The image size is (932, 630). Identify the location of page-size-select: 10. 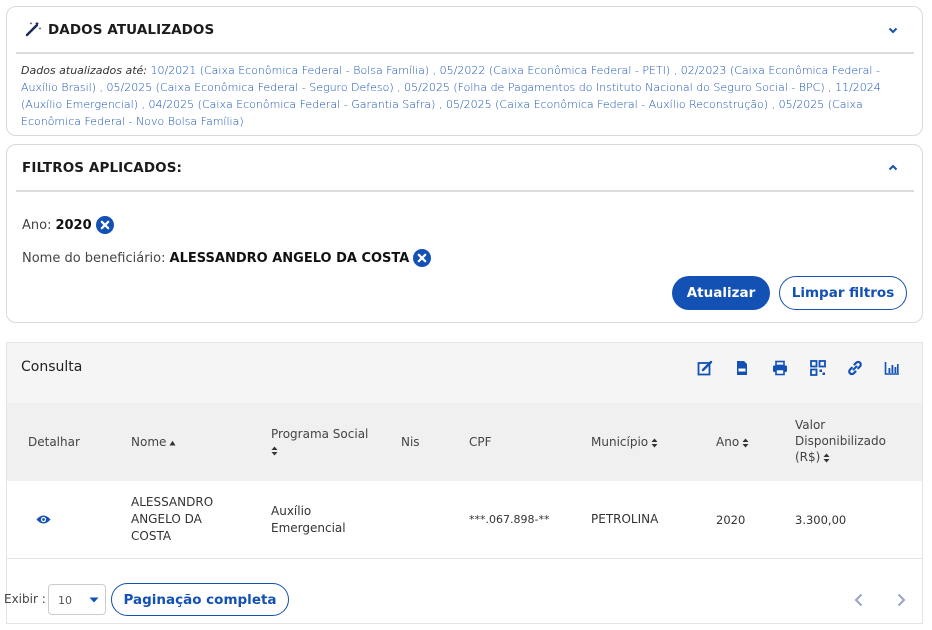
(77, 599).